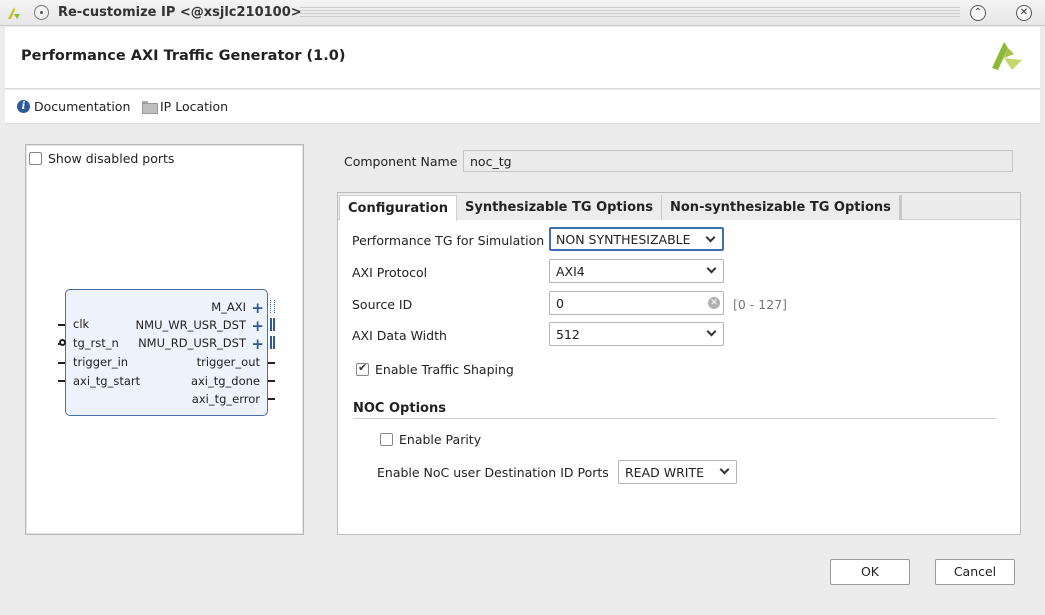  Describe the element at coordinates (225, 381) in the screenshot. I see `port-axi-tg-done: axi_tg_done` at that location.